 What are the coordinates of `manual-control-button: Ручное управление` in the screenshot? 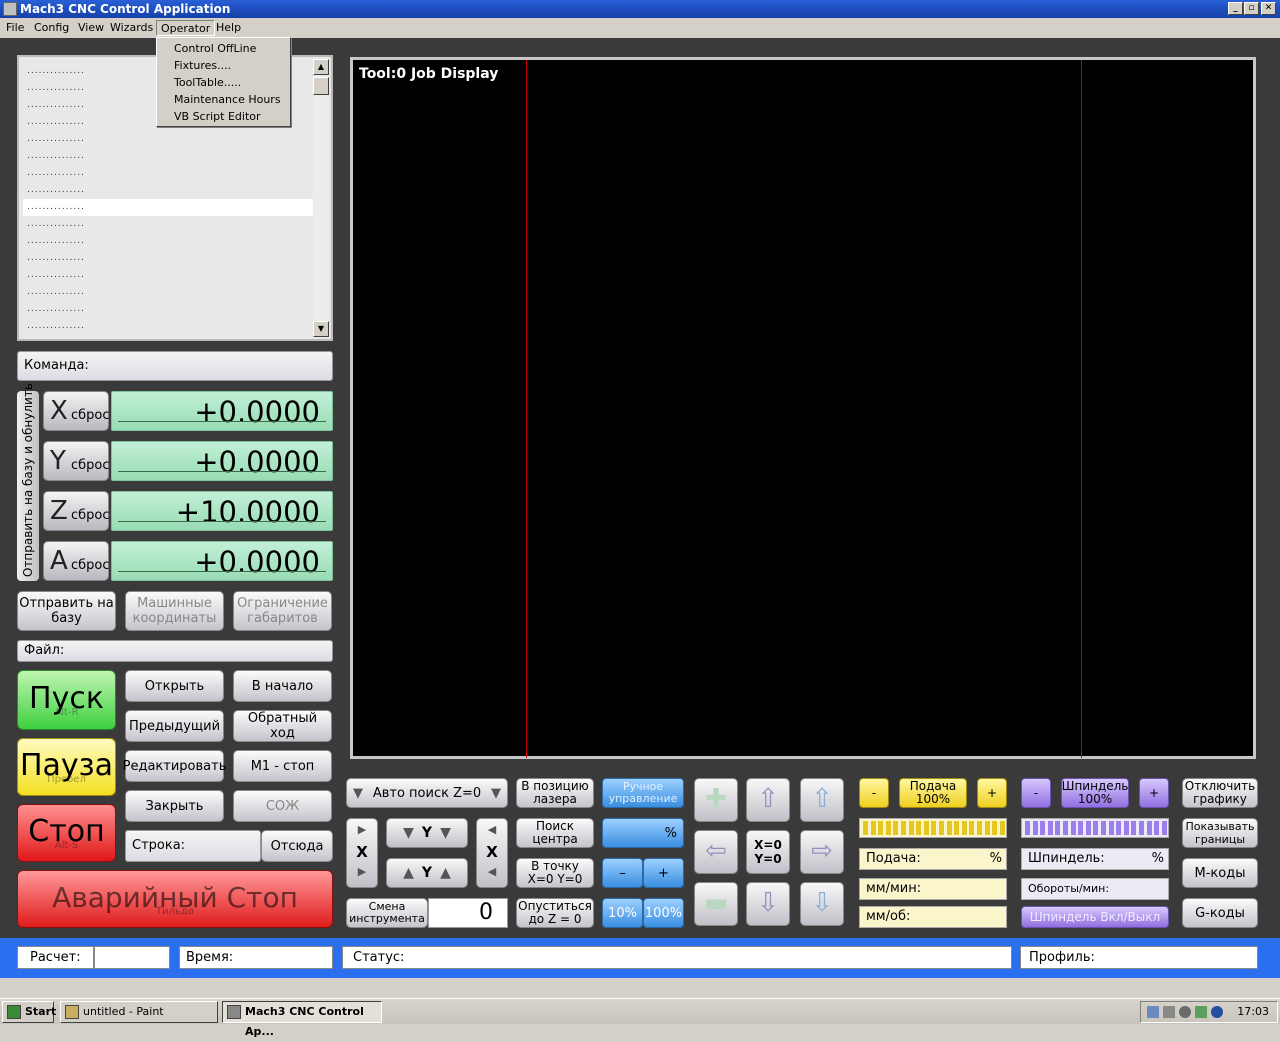 It's located at (643, 793).